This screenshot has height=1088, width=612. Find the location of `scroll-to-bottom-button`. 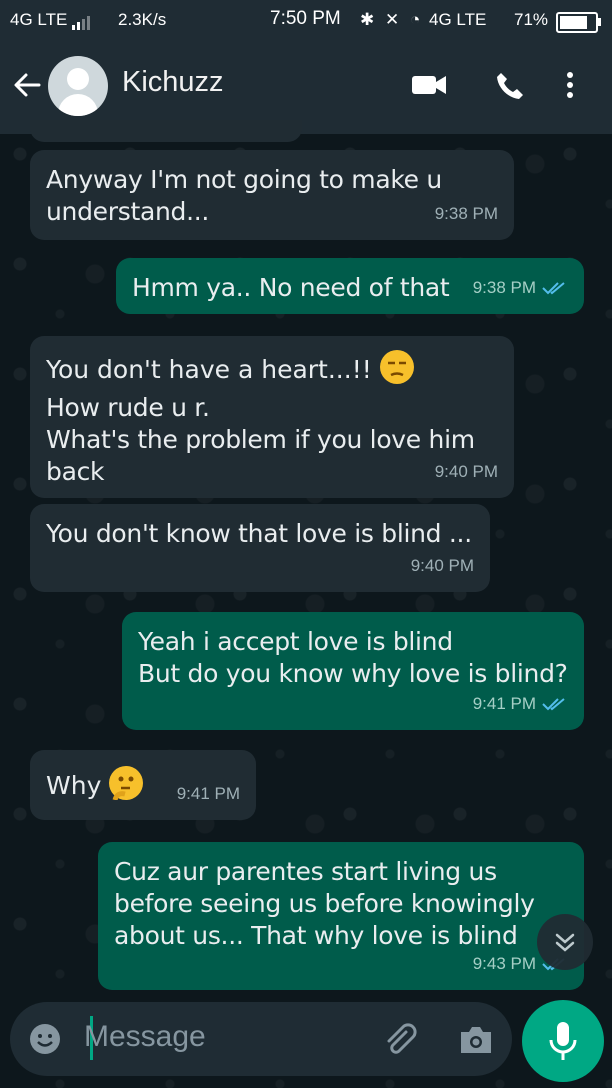

scroll-to-bottom-button is located at coordinates (565, 942).